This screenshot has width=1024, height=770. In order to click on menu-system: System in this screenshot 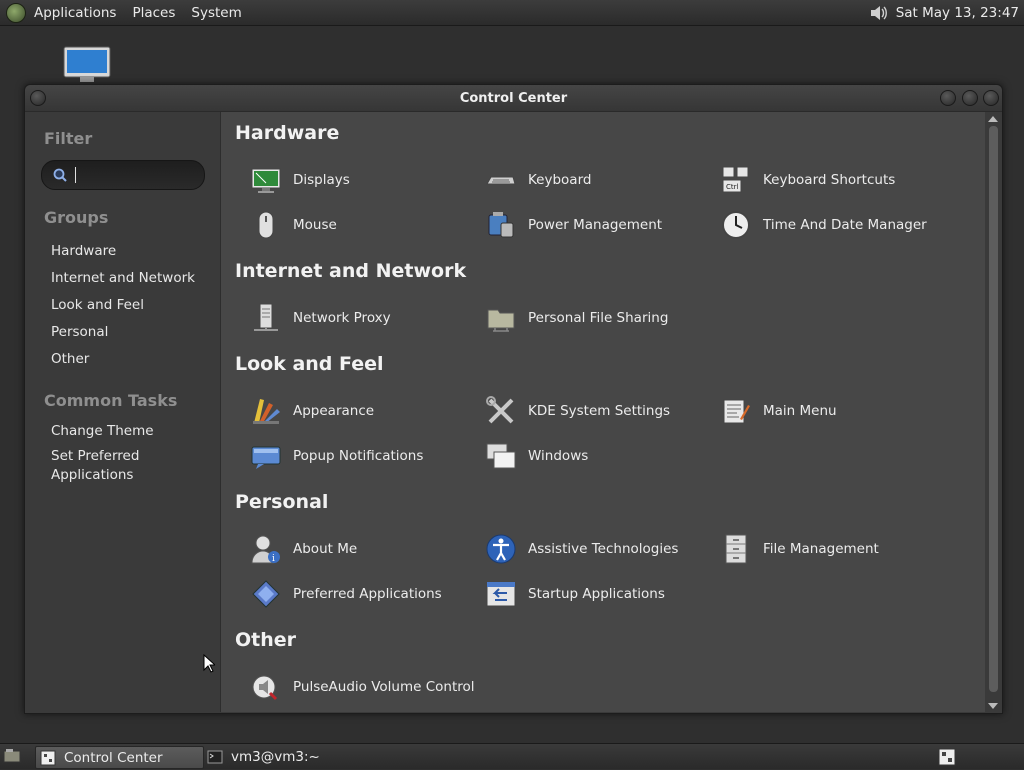, I will do `click(216, 13)`.